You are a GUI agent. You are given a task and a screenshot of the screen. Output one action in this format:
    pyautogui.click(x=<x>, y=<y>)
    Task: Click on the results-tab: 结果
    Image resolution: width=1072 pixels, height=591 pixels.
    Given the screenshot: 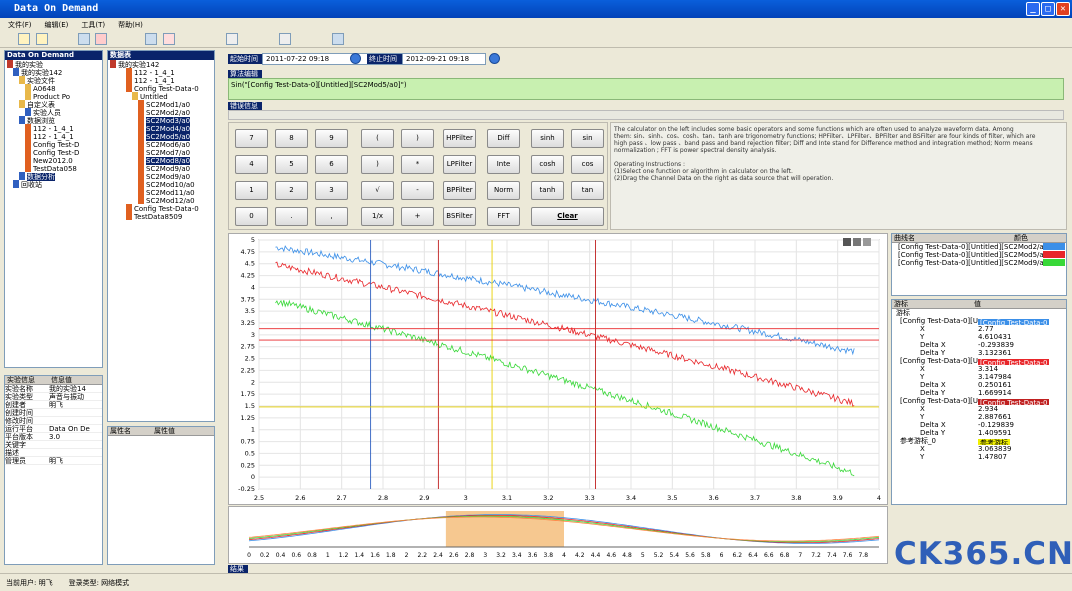 What is the action you would take?
    pyautogui.click(x=238, y=569)
    